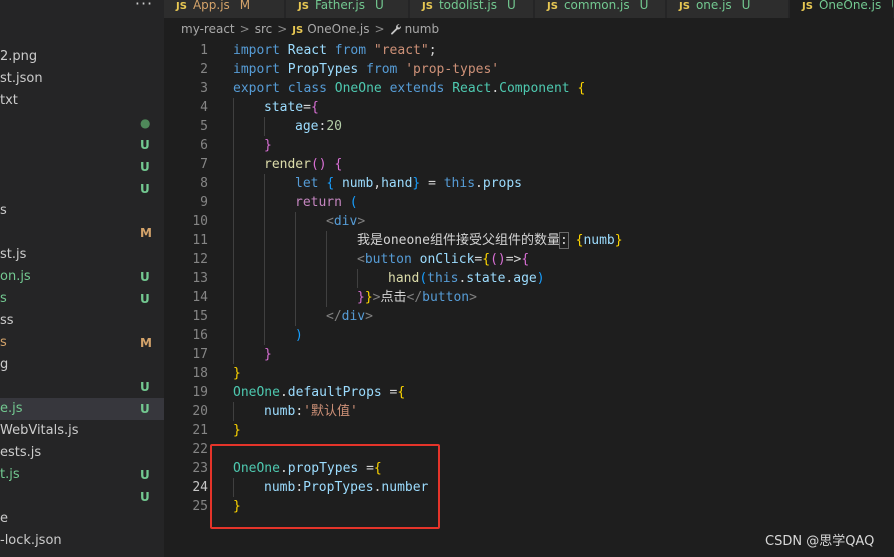  What do you see at coordinates (529, 69) in the screenshot?
I see `code-line: 2 import PropTypes from 'prop-types'` at bounding box center [529, 69].